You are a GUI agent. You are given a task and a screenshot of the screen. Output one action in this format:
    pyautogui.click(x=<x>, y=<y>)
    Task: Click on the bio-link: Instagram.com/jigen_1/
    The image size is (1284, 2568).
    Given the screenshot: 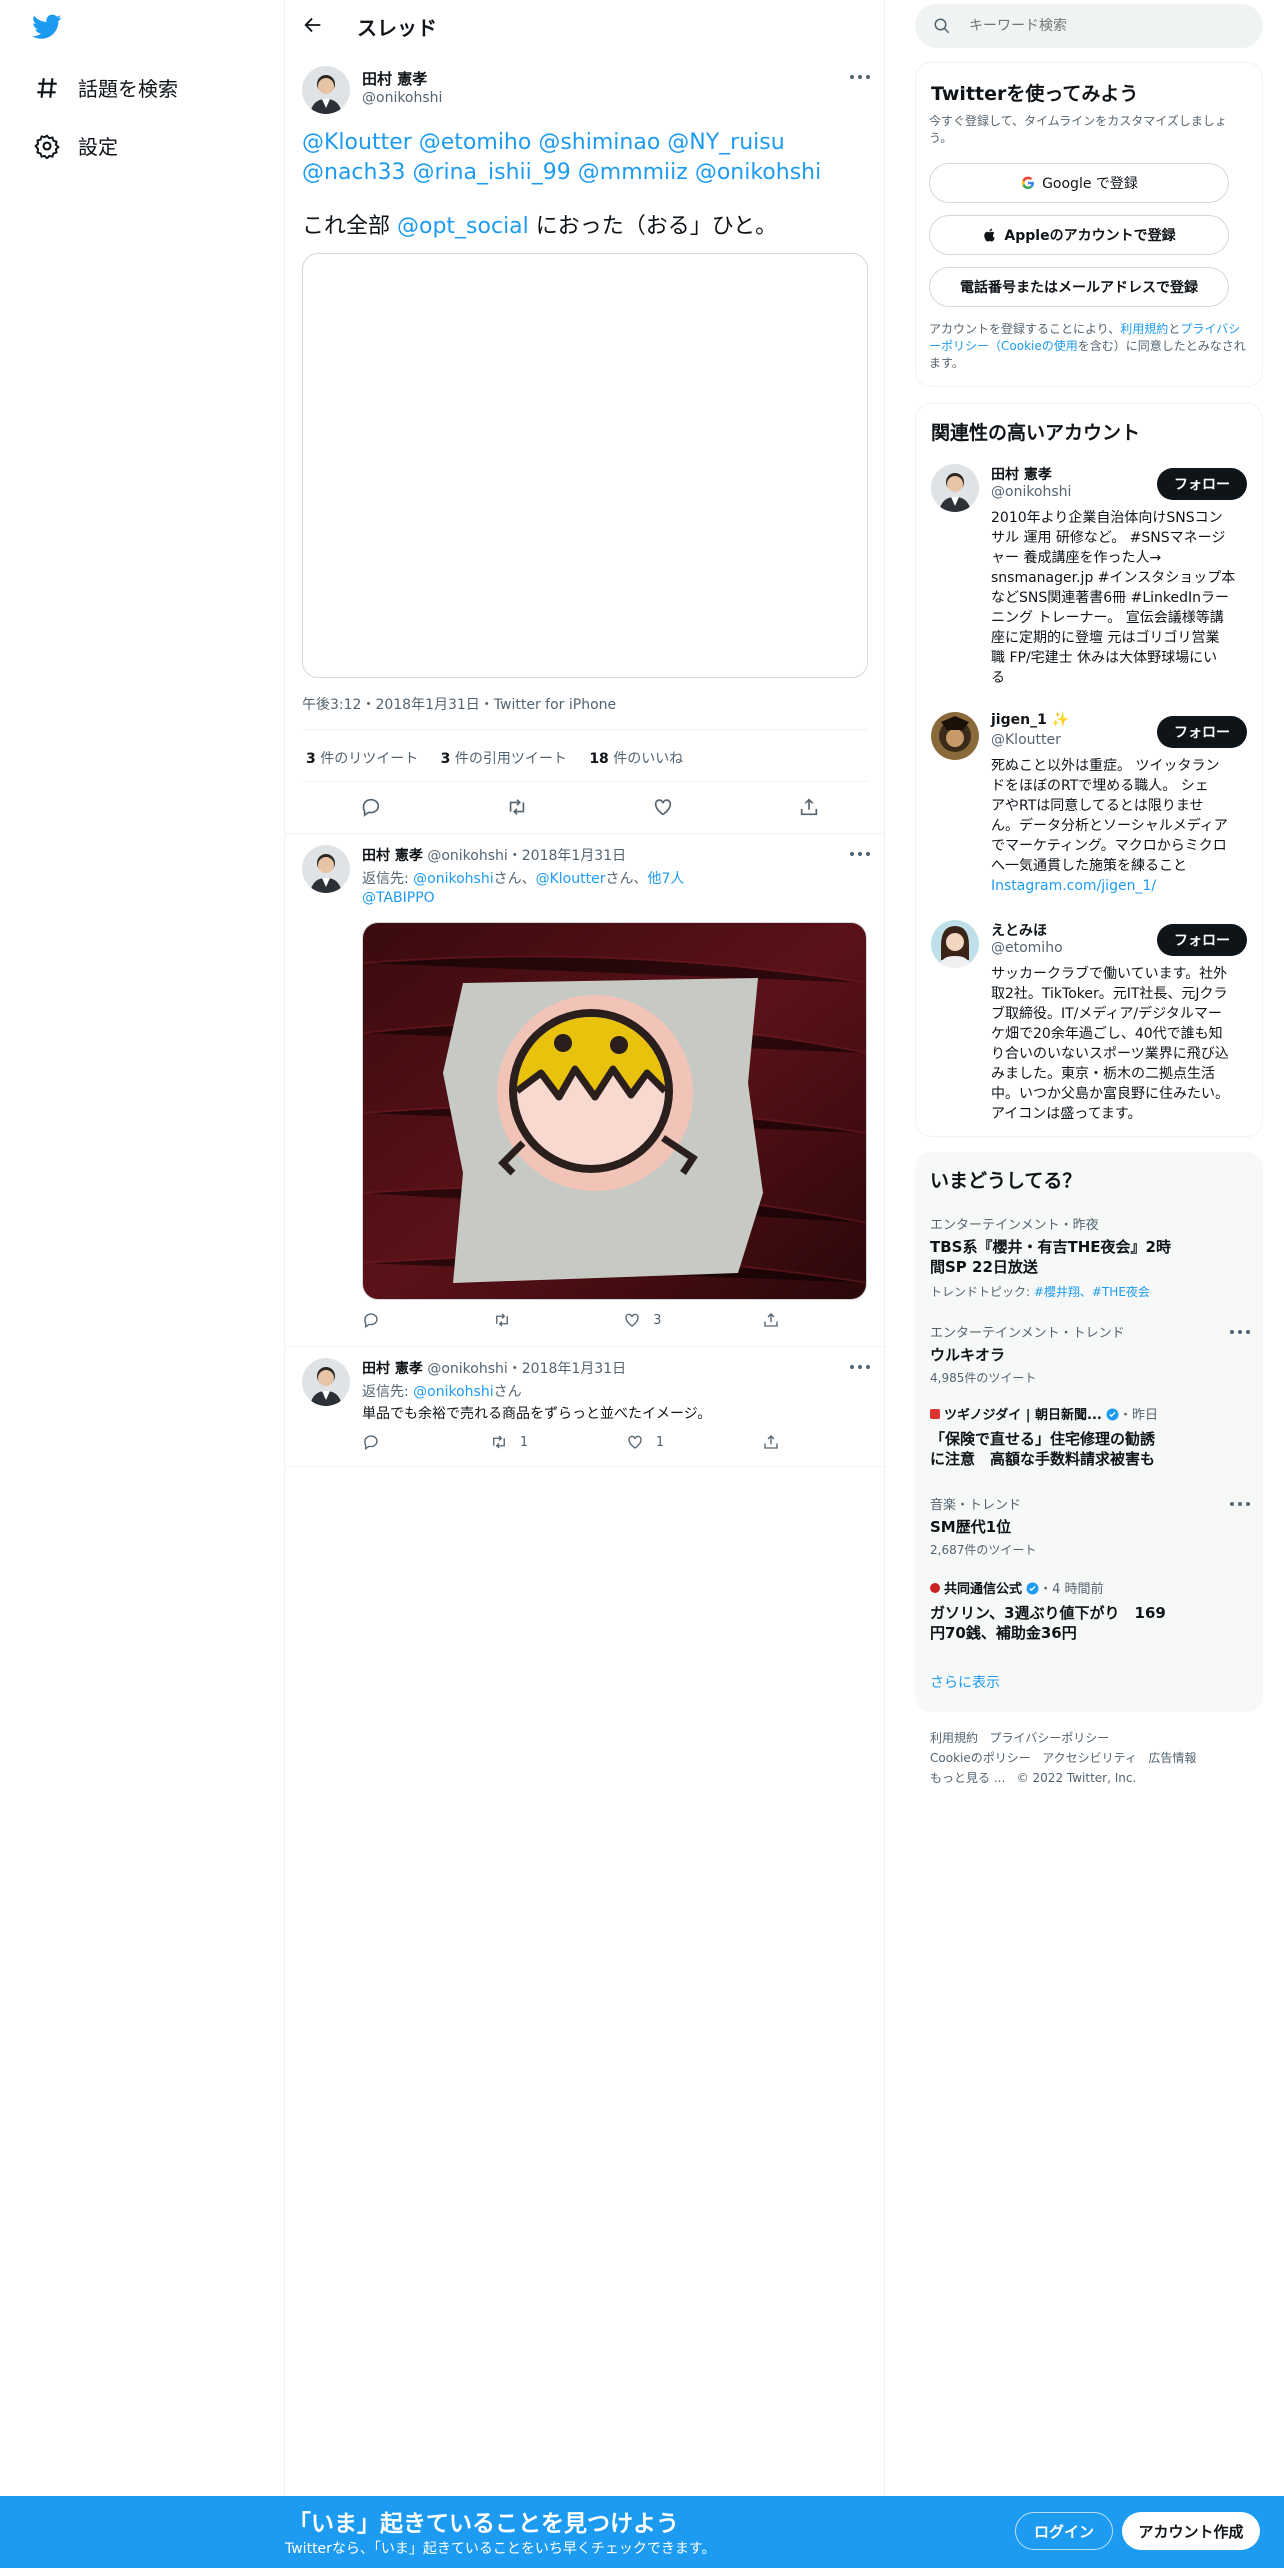 What is the action you would take?
    pyautogui.click(x=1121, y=886)
    